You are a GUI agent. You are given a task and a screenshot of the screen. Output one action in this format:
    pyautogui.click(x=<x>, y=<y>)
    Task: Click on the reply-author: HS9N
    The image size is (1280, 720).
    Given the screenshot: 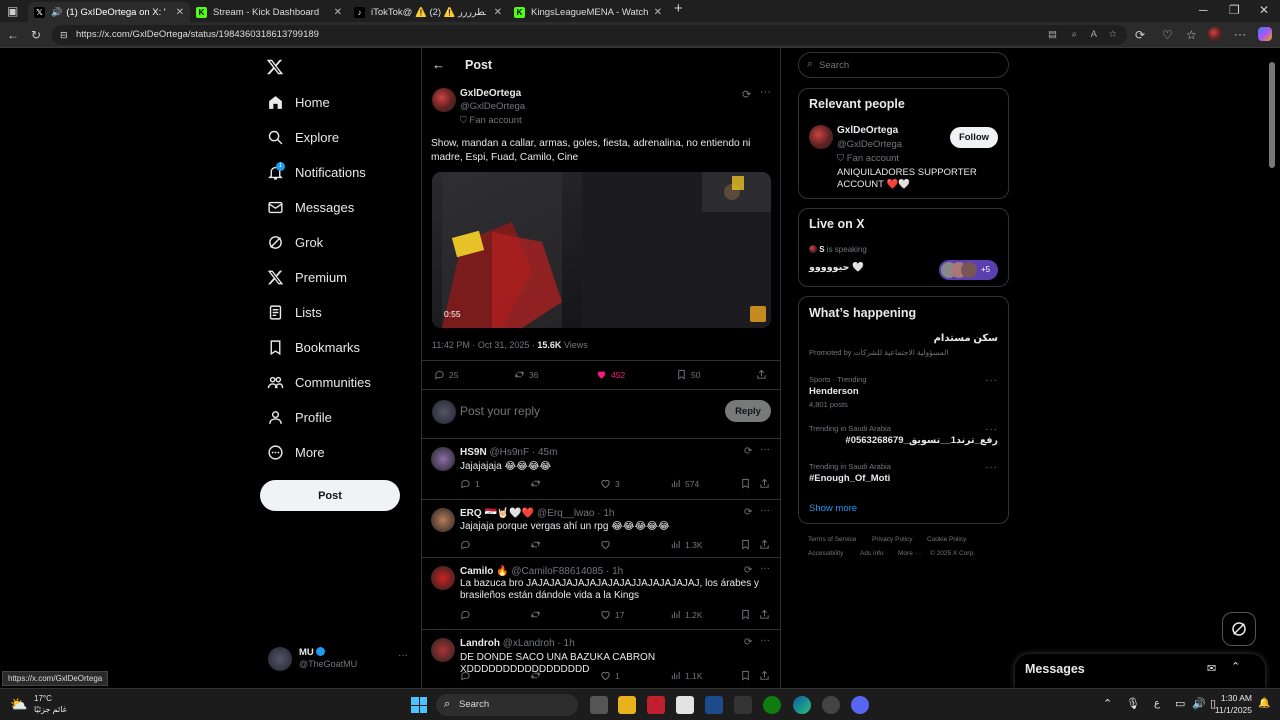 What is the action you would take?
    pyautogui.click(x=473, y=452)
    